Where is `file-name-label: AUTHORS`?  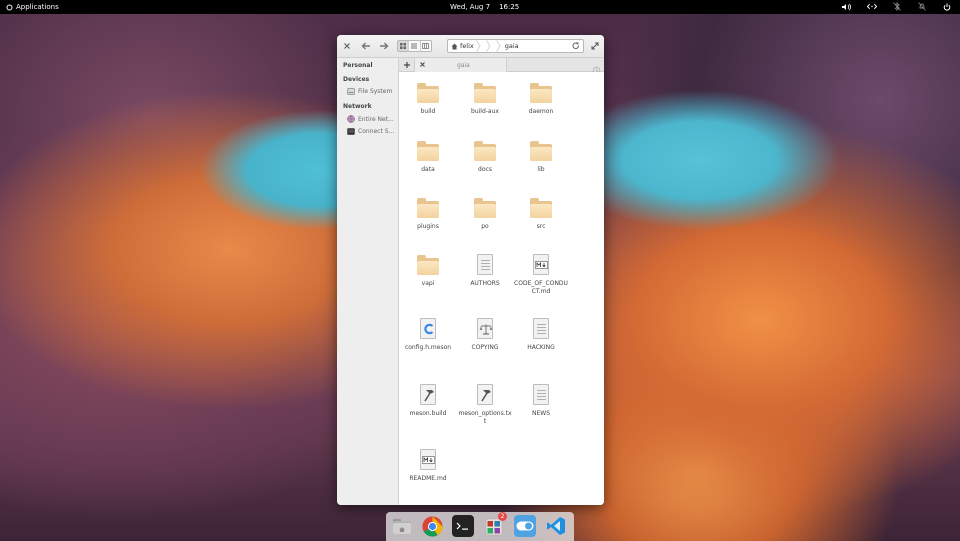 file-name-label: AUTHORS is located at coordinates (485, 283).